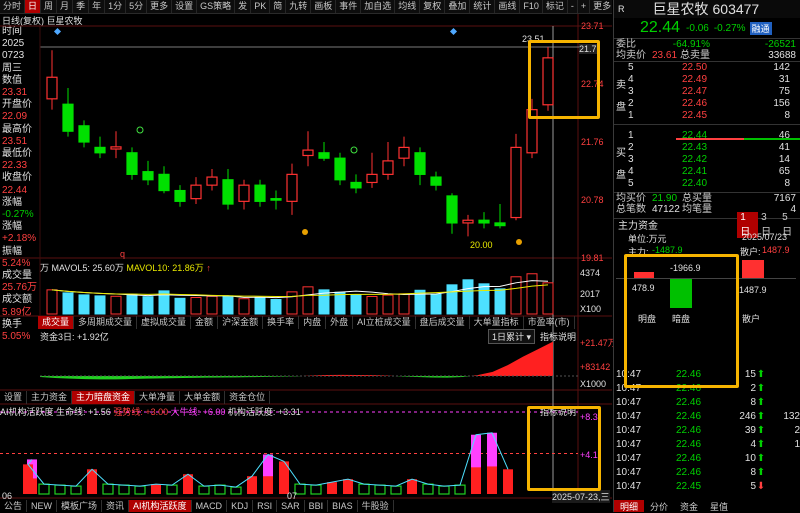 This screenshot has height=513, width=800. What do you see at coordinates (592, 258) in the screenshot?
I see `price-ytick-4: 19.81` at bounding box center [592, 258].